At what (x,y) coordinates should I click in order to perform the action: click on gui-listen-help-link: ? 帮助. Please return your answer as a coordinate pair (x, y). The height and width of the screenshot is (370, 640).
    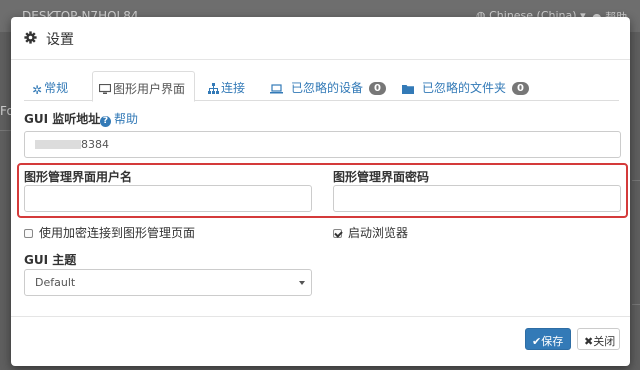
    Looking at the image, I should click on (119, 118).